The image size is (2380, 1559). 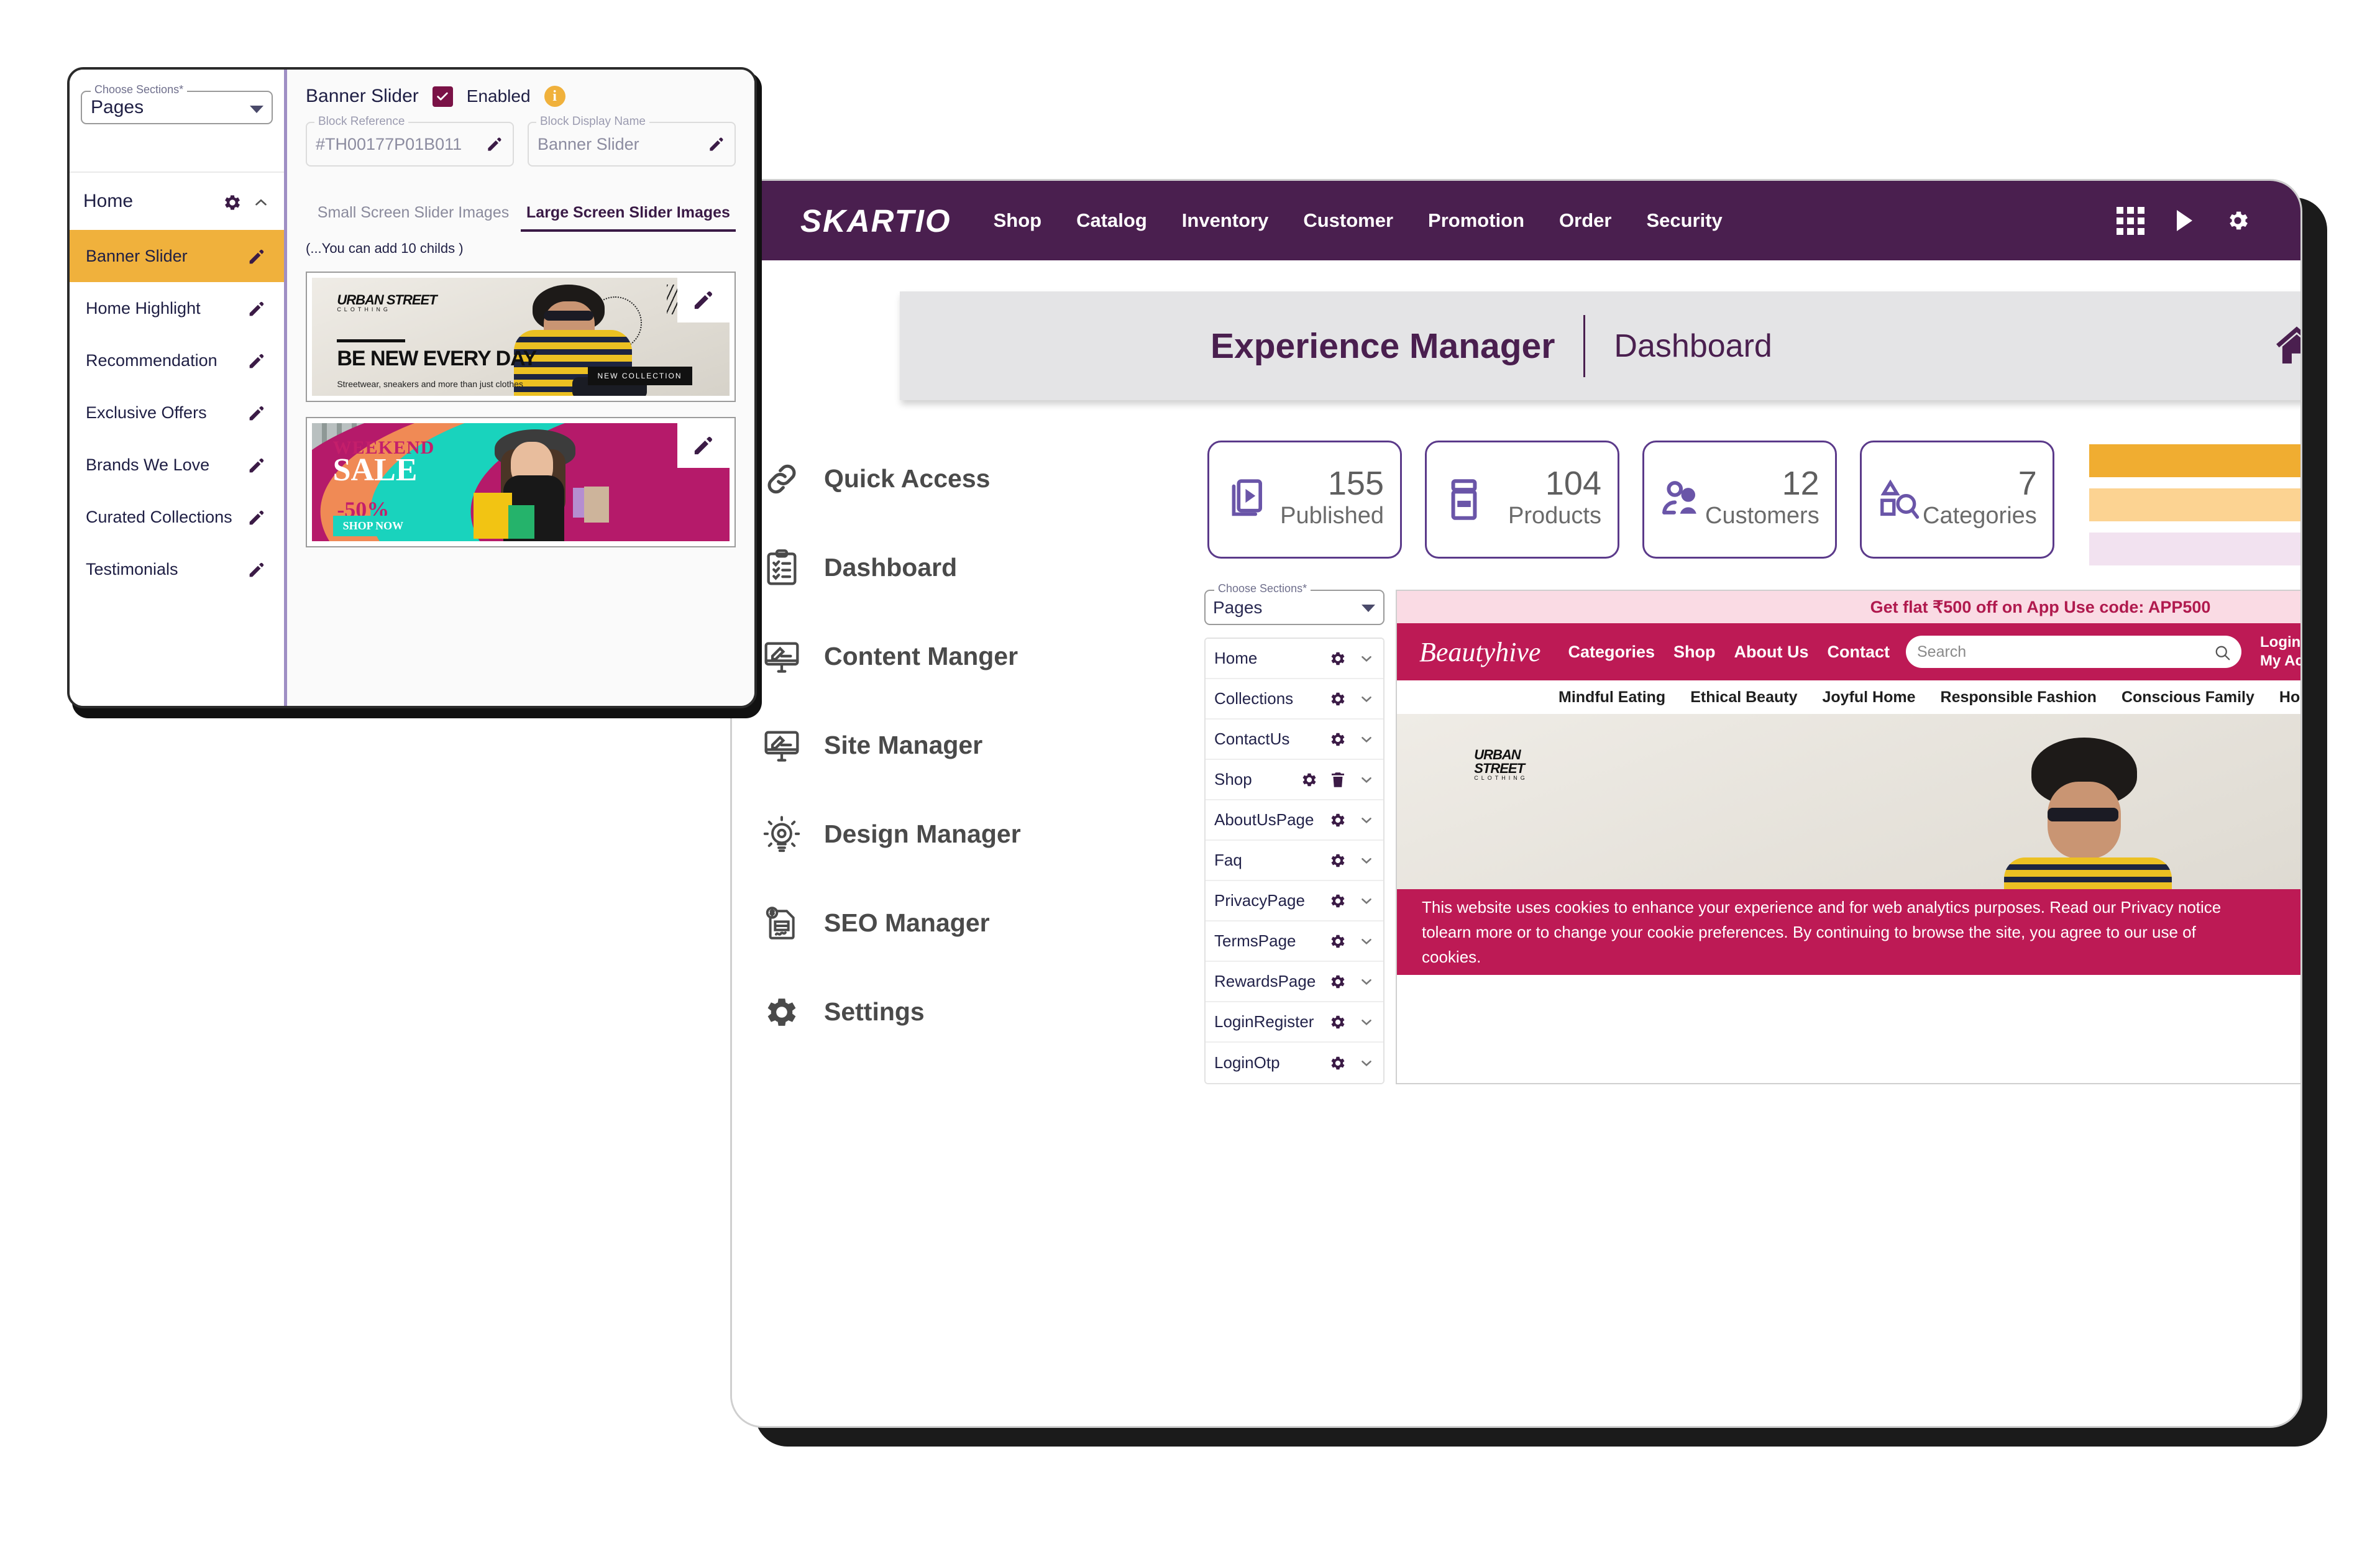 What do you see at coordinates (1295, 659) in the screenshot?
I see `page-row: Home` at bounding box center [1295, 659].